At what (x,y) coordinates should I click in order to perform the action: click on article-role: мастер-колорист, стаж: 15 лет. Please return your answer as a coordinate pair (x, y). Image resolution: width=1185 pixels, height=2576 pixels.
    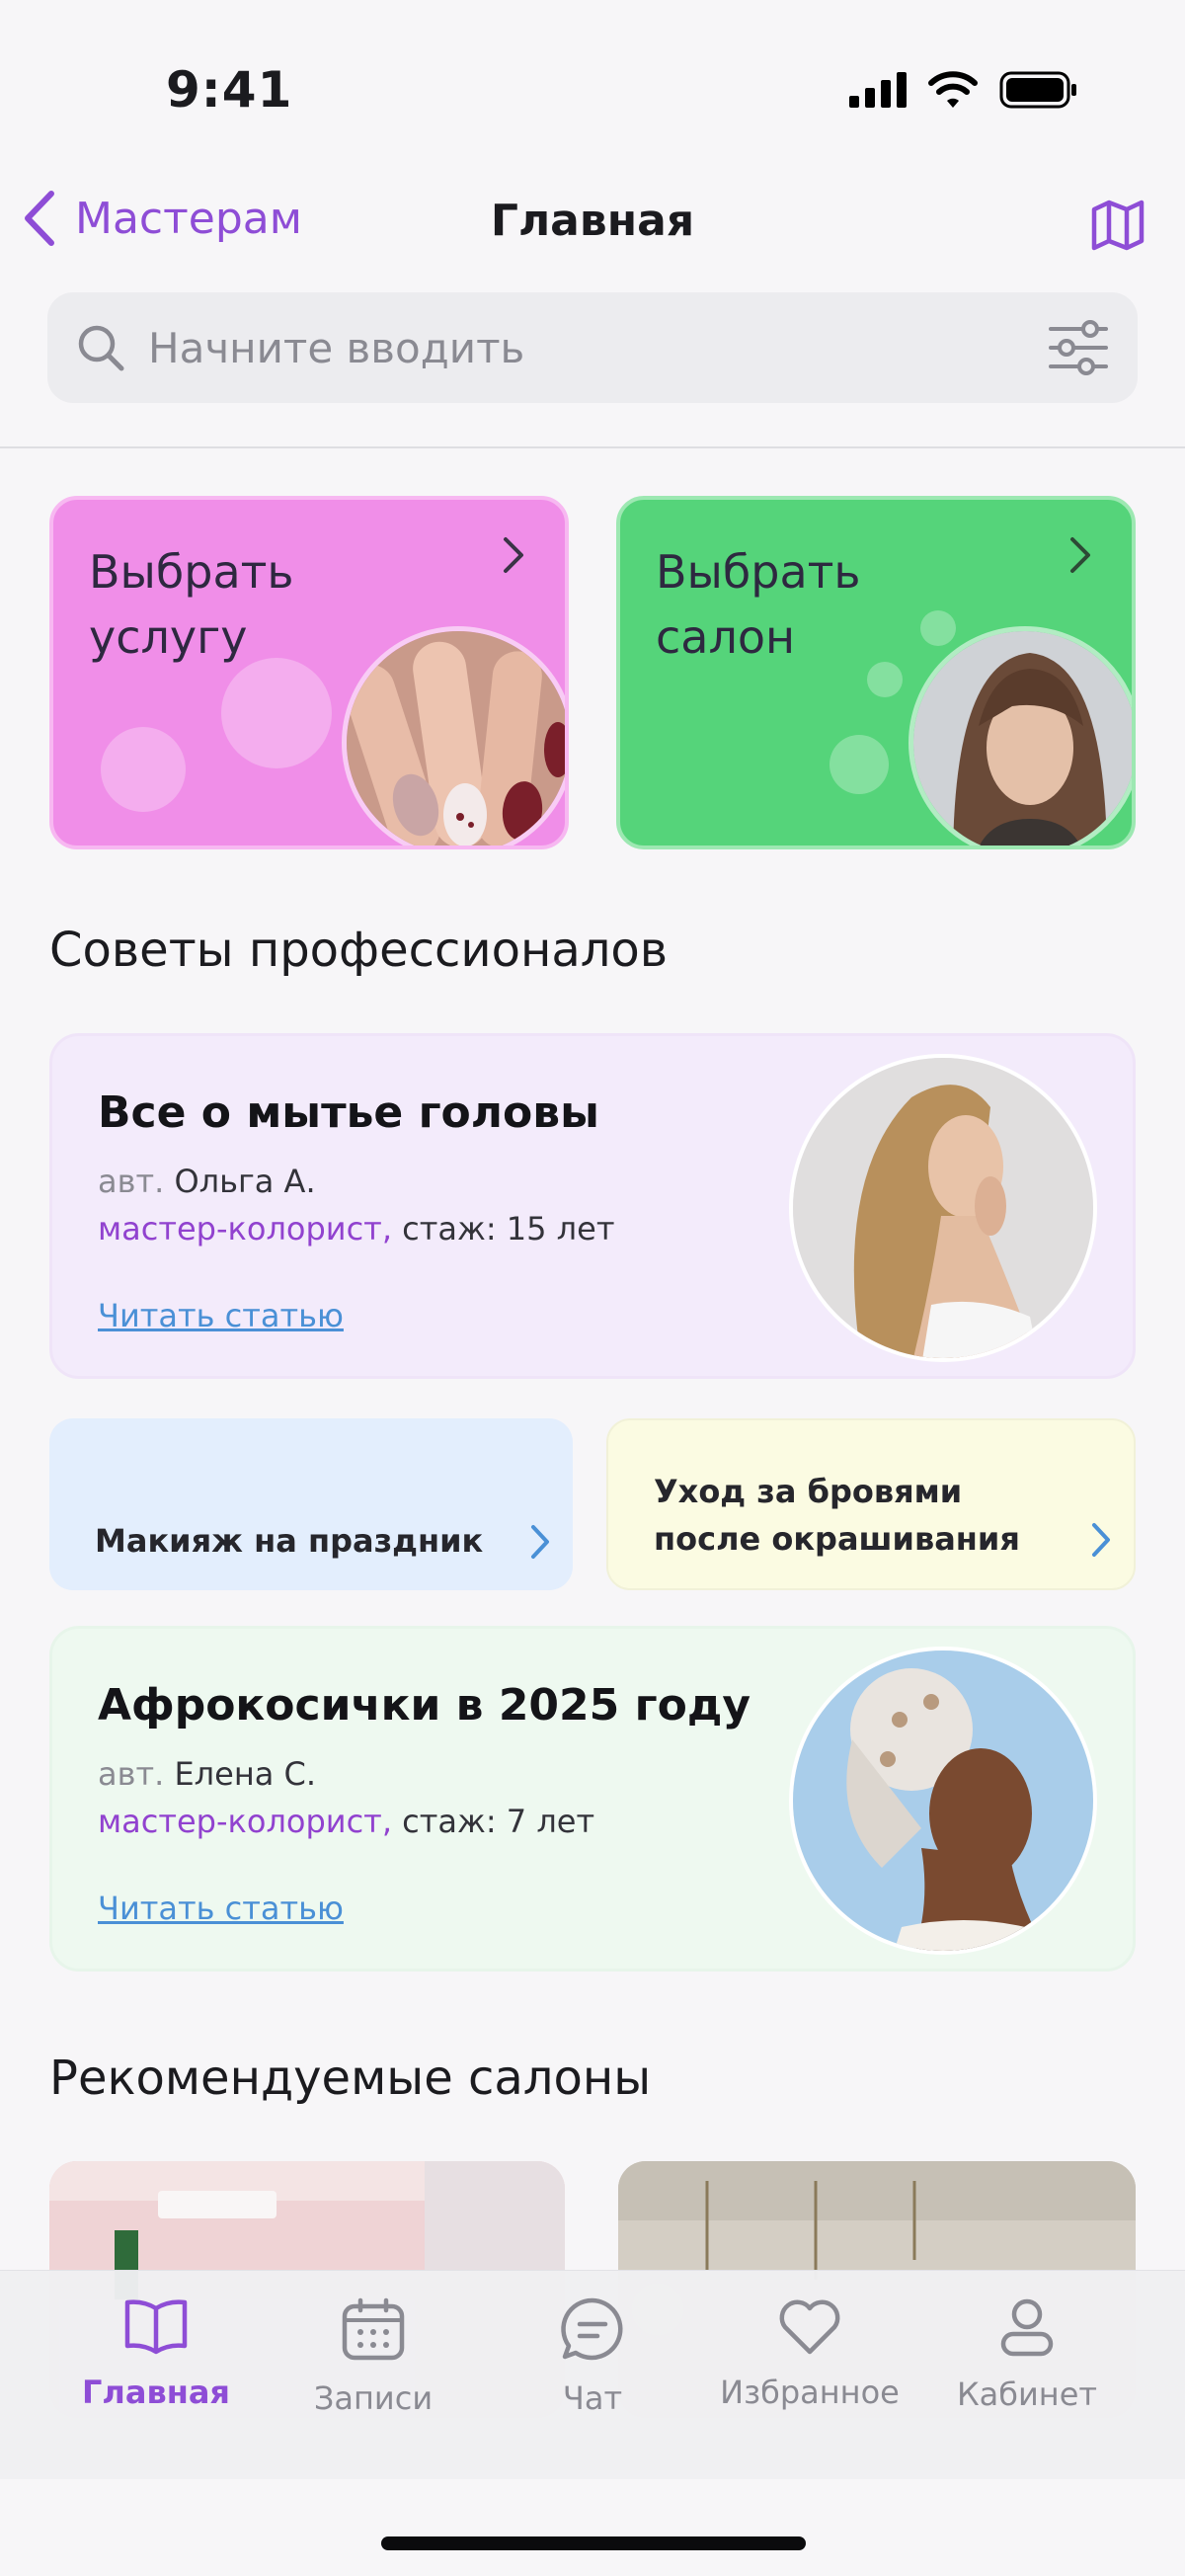
    Looking at the image, I should click on (356, 1229).